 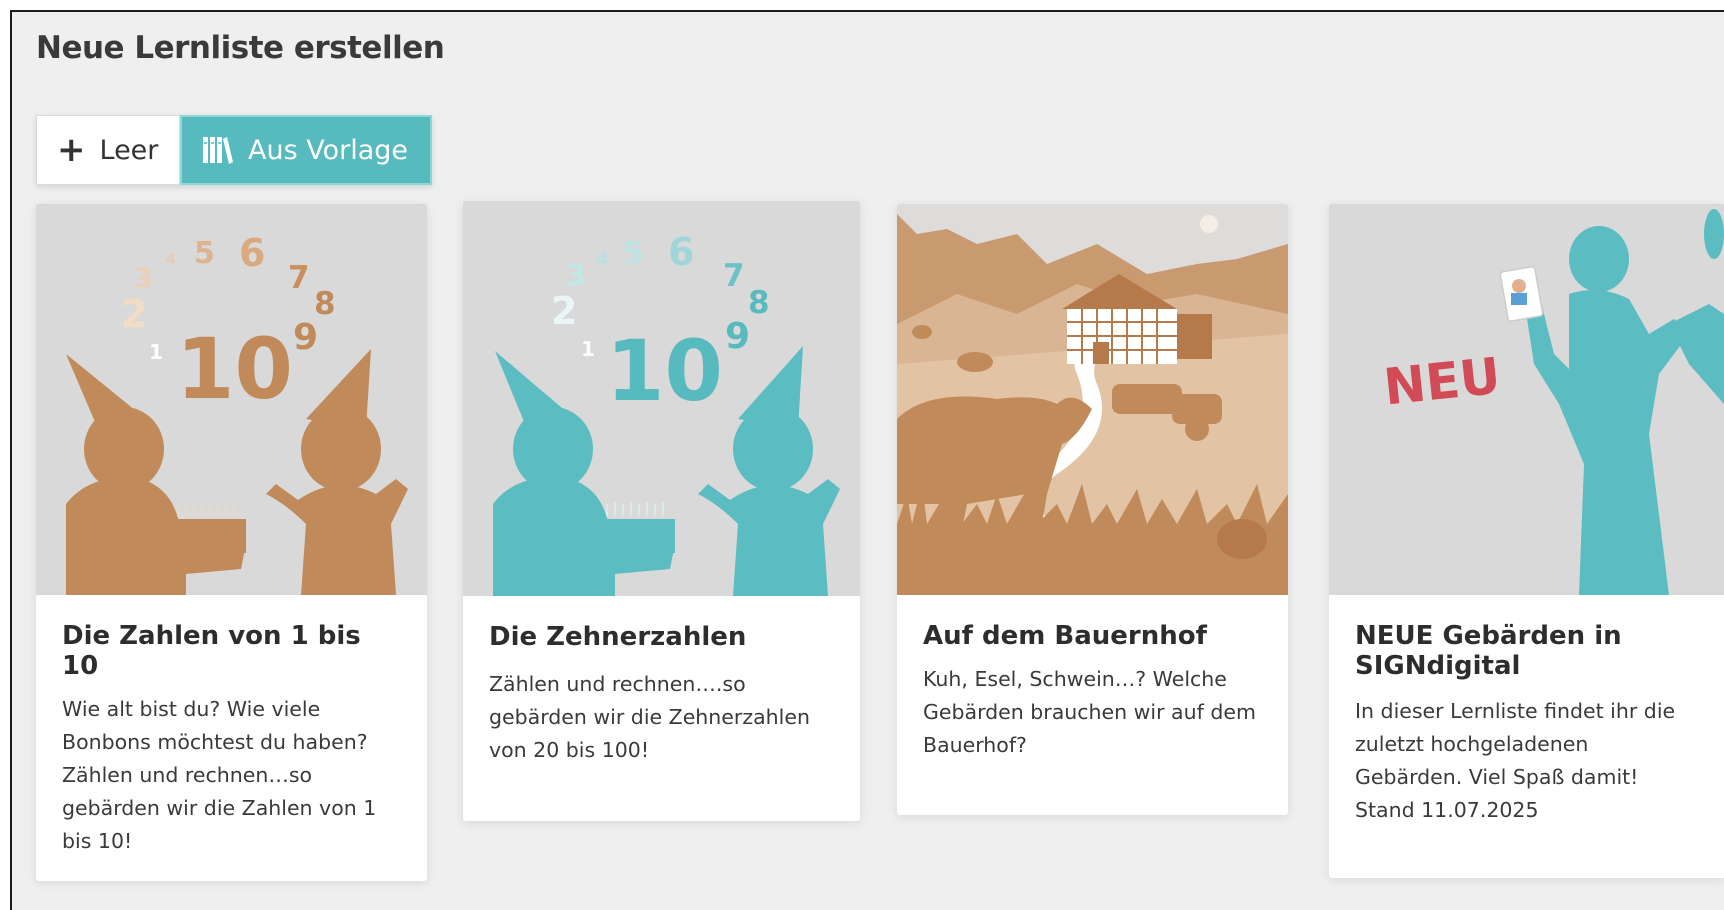 I want to click on mode-toggle: + Leer Aus Vorlage, so click(x=234, y=150).